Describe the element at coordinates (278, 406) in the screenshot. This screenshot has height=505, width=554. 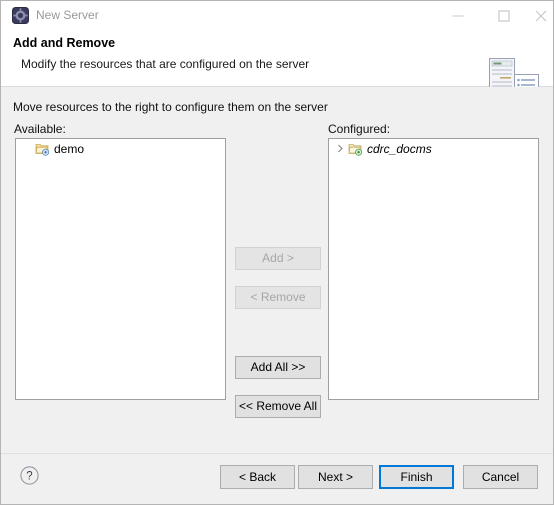
I see `remove-all-button: << Remove All` at that location.